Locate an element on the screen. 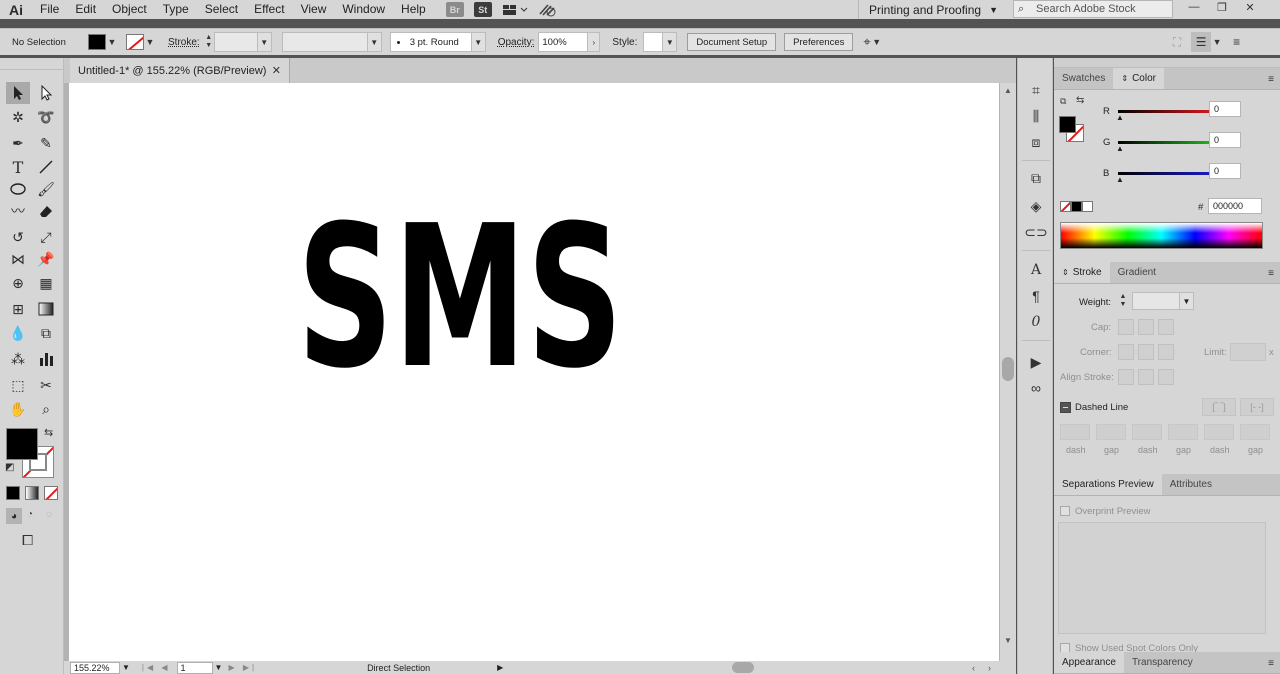 The image size is (1280, 674). close-document-icon: ✕ is located at coordinates (276, 70).